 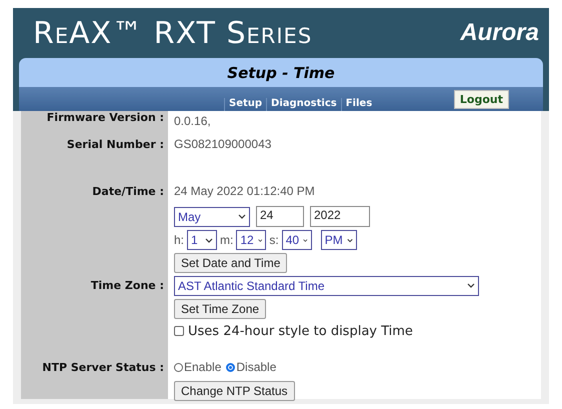 I want to click on field-label: Firmware Version :, so click(x=105, y=117).